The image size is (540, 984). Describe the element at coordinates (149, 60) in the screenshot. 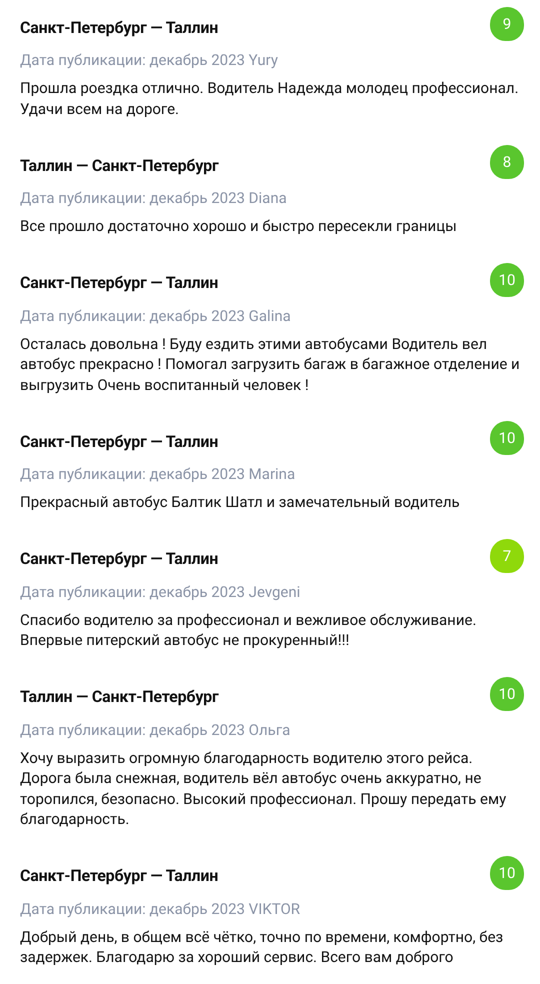

I see `publication-info: Дата публикации: декабрь 2023 Yury` at that location.